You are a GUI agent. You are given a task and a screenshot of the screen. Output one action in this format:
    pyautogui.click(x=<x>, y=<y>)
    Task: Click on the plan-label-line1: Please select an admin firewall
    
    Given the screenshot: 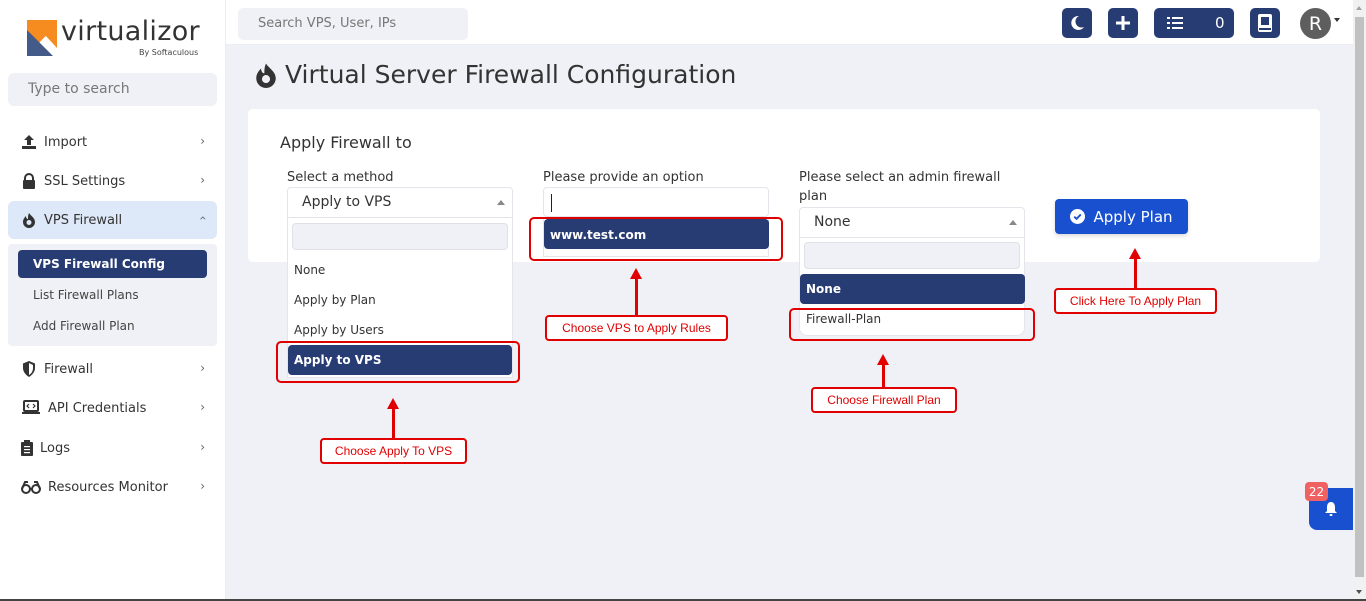 What is the action you would take?
    pyautogui.click(x=900, y=177)
    